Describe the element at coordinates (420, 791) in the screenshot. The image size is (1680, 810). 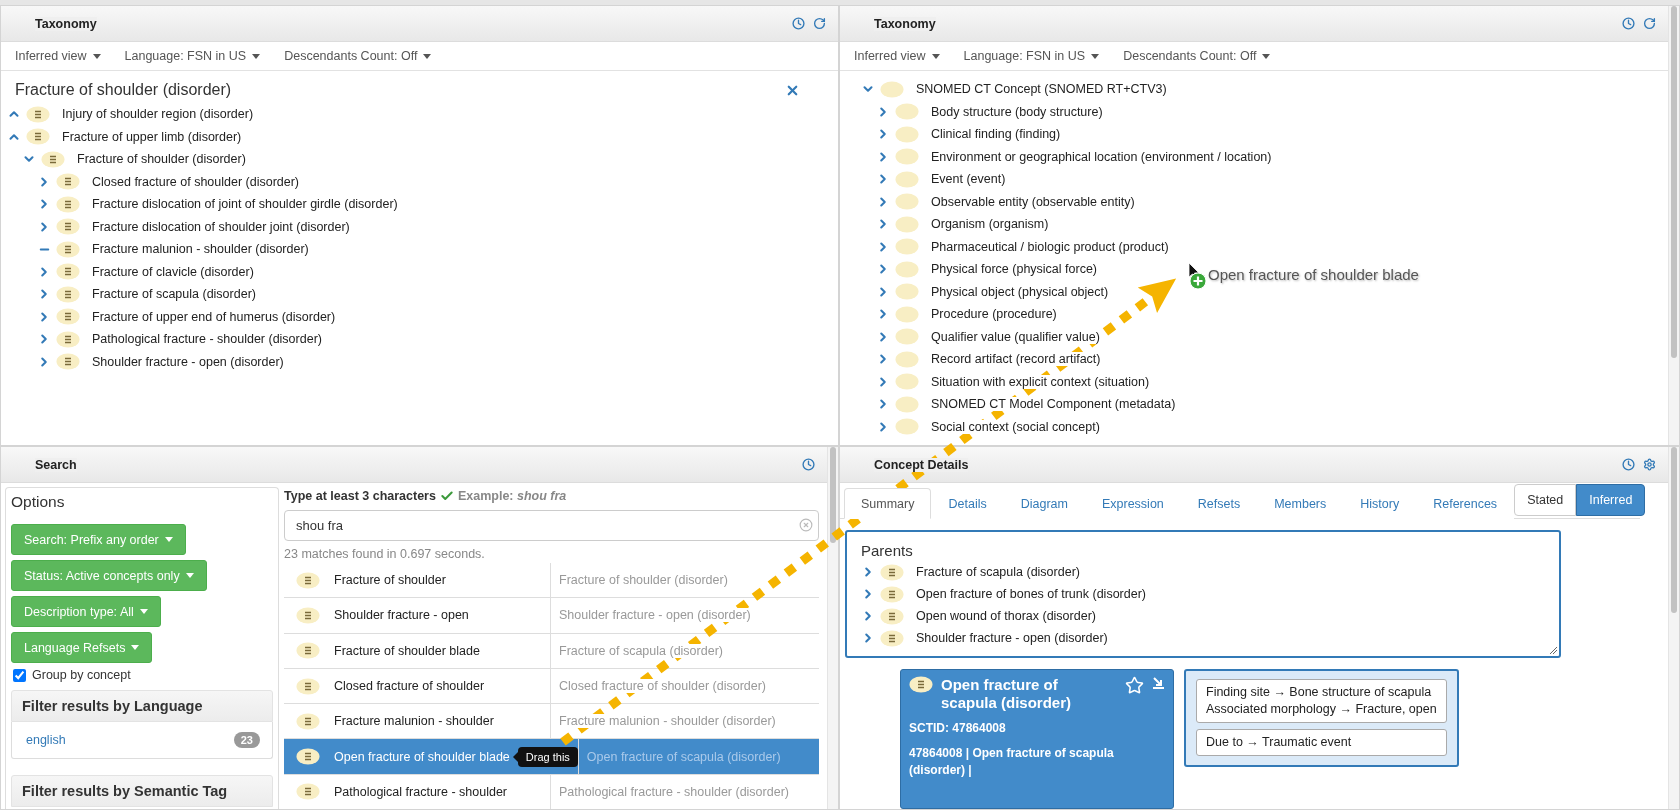
I see `result-term: Pathological fracture - shoulder` at that location.